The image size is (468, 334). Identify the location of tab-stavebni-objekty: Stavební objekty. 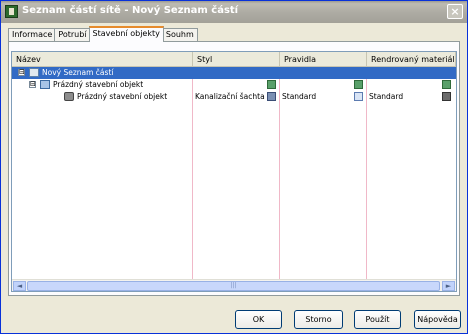
(126, 34).